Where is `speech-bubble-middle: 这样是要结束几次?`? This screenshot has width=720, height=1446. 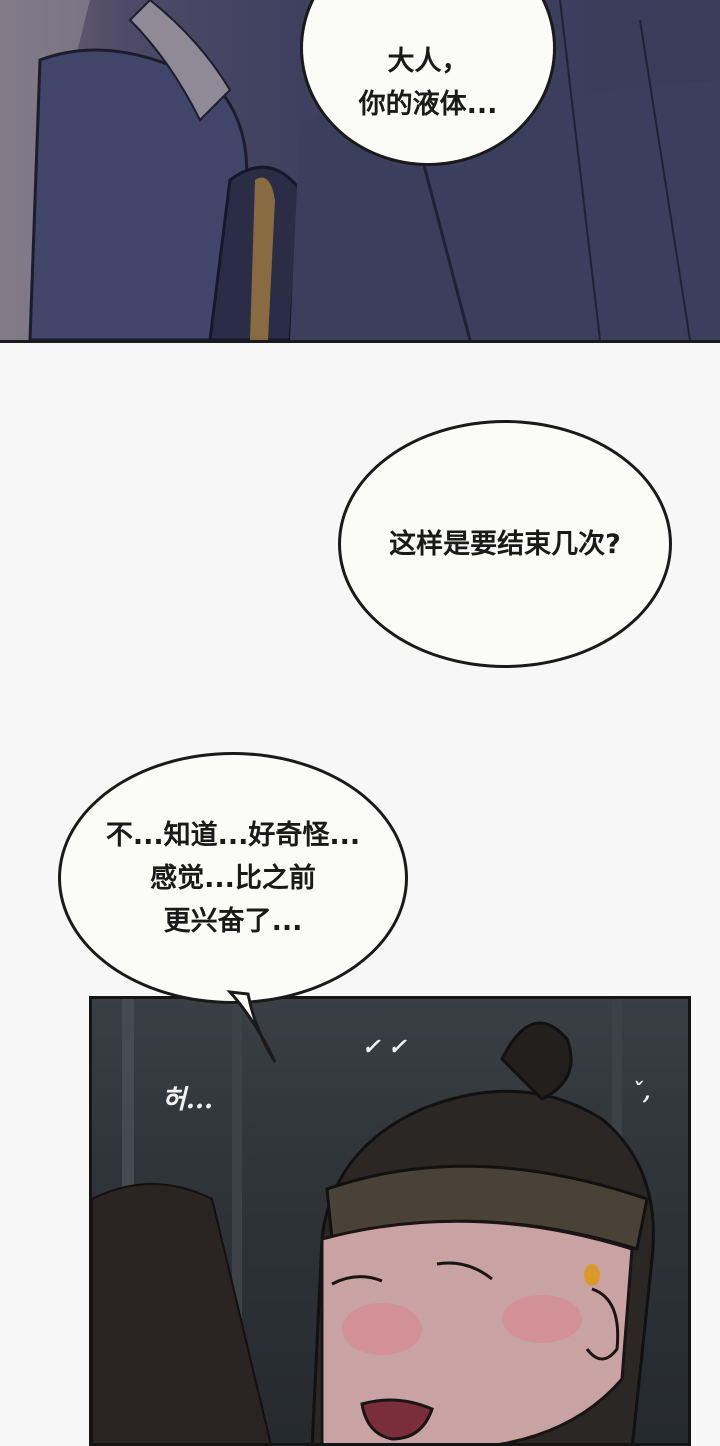
speech-bubble-middle: 这样是要结束几次? is located at coordinates (505, 544).